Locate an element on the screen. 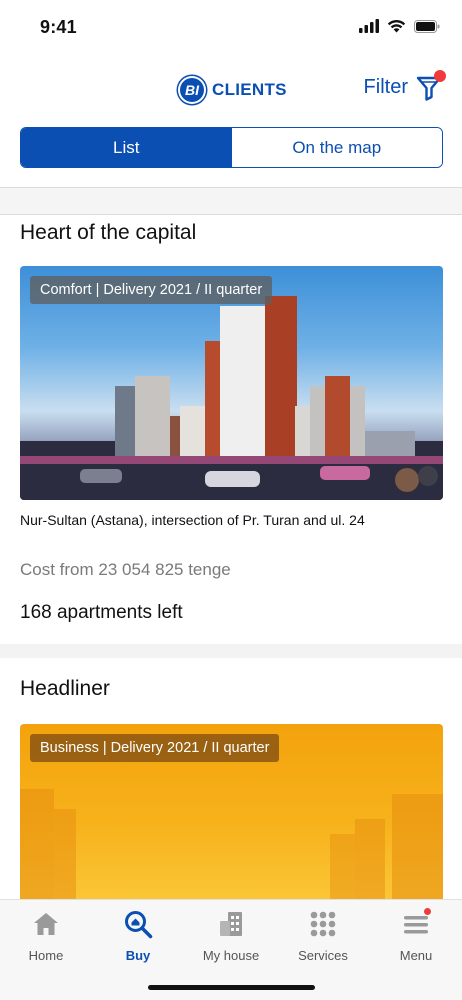 This screenshot has height=1000, width=462. tab-label: Services is located at coordinates (323, 955).